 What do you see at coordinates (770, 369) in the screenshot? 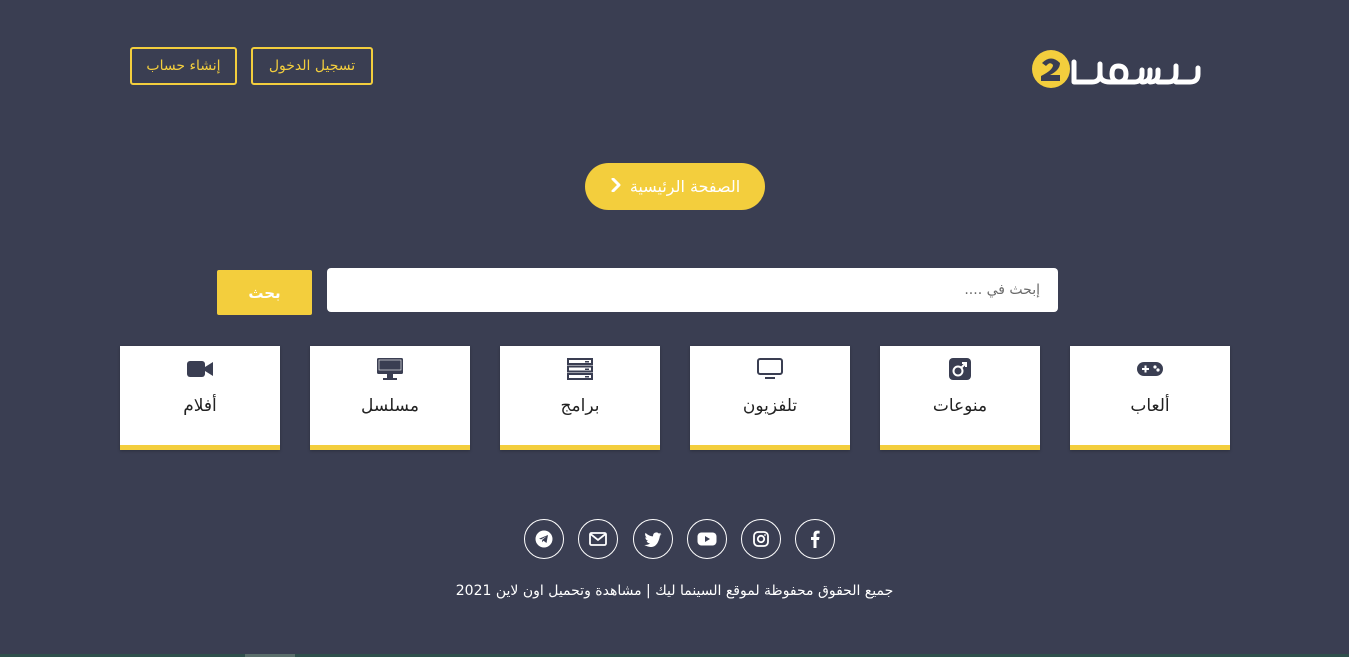
I see `tv-icon` at bounding box center [770, 369].